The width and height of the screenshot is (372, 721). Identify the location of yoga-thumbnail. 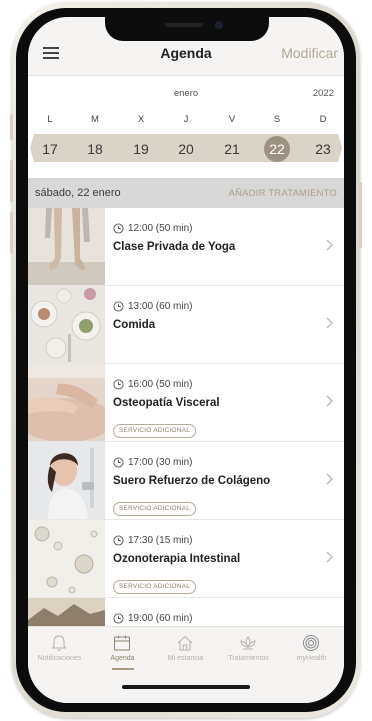
(66, 246).